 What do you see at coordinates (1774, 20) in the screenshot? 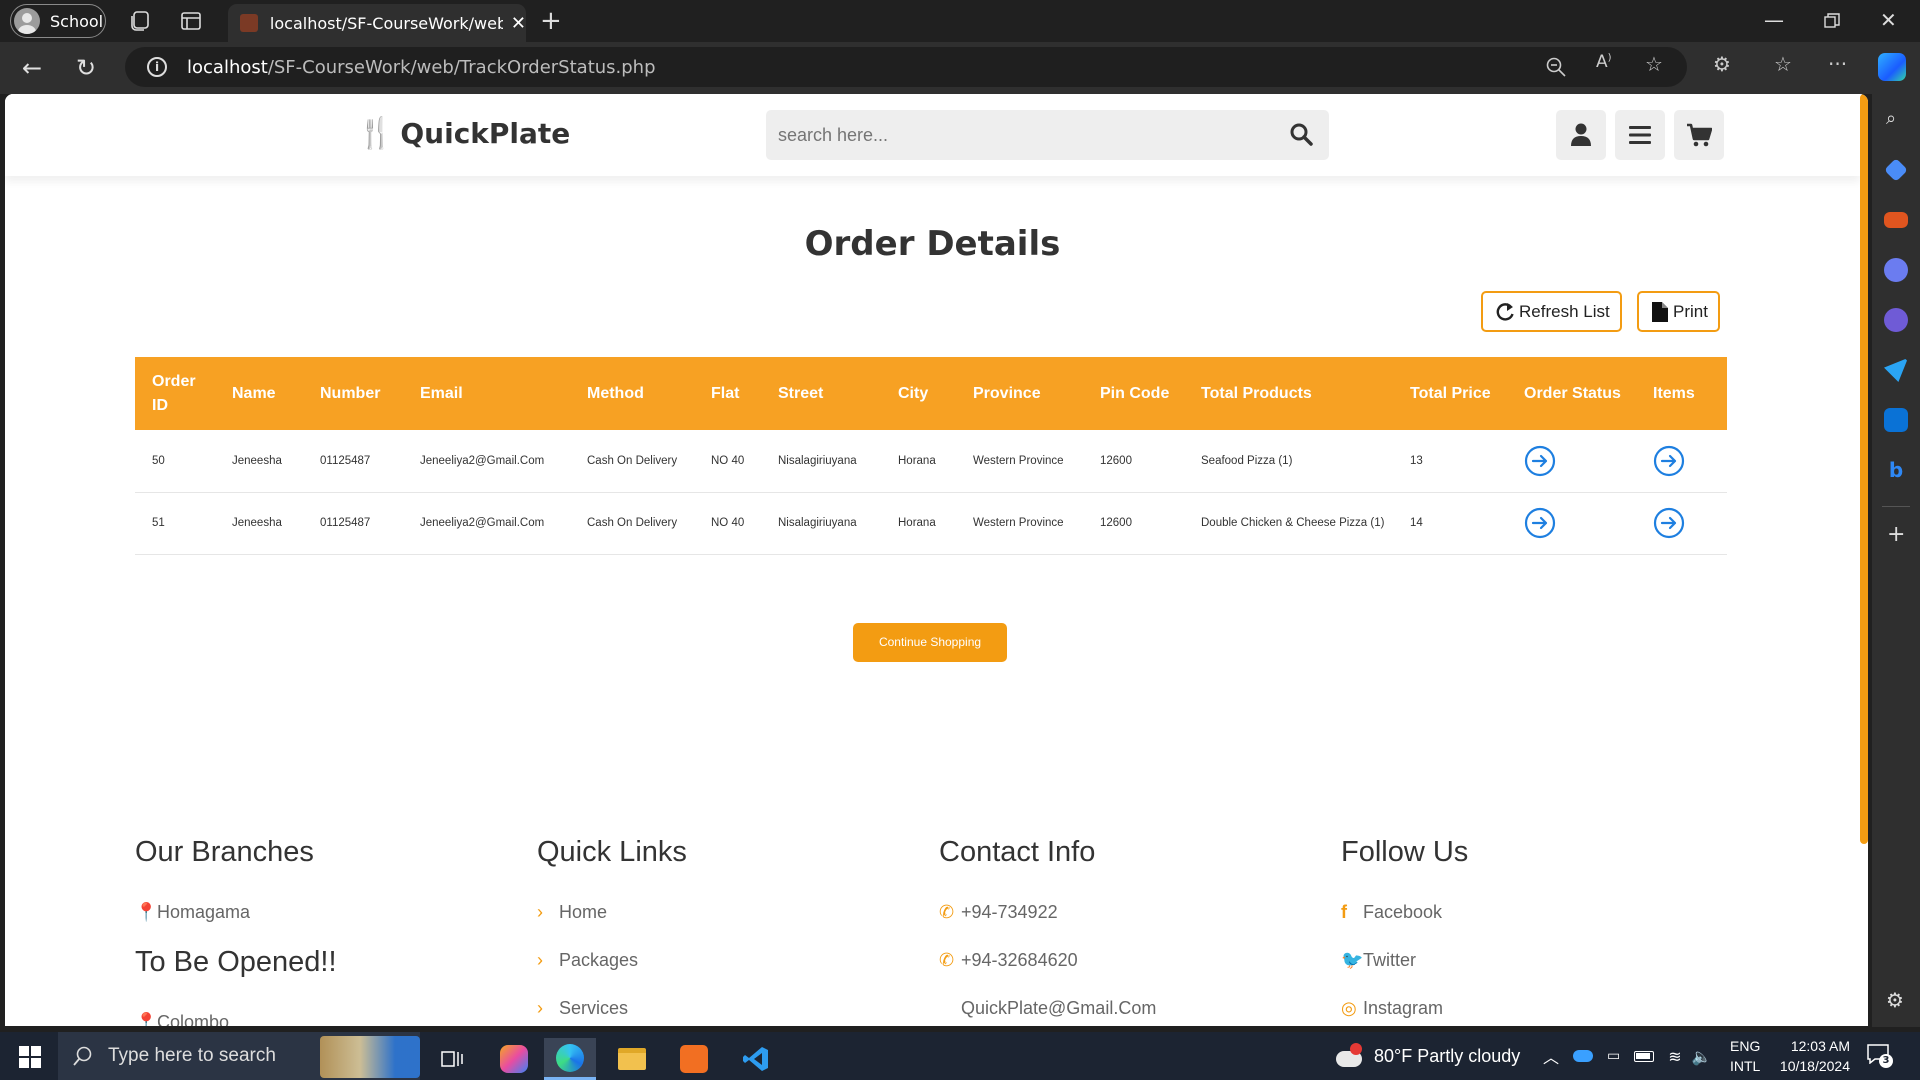
I see `minimize-icon: —` at bounding box center [1774, 20].